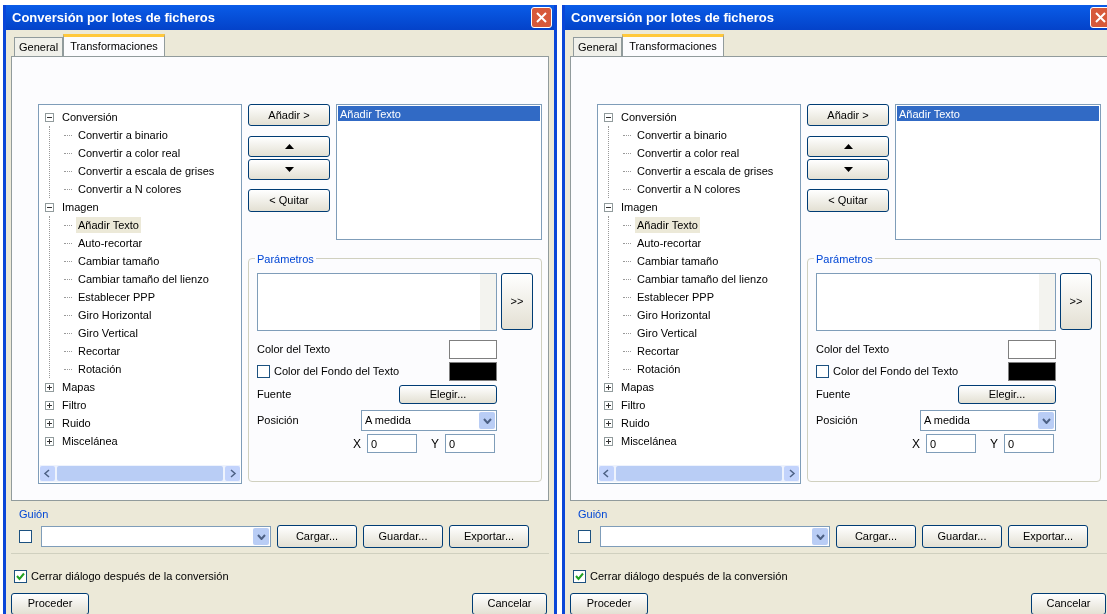  What do you see at coordinates (289, 200) in the screenshot?
I see `remove-button: < Quitar` at bounding box center [289, 200].